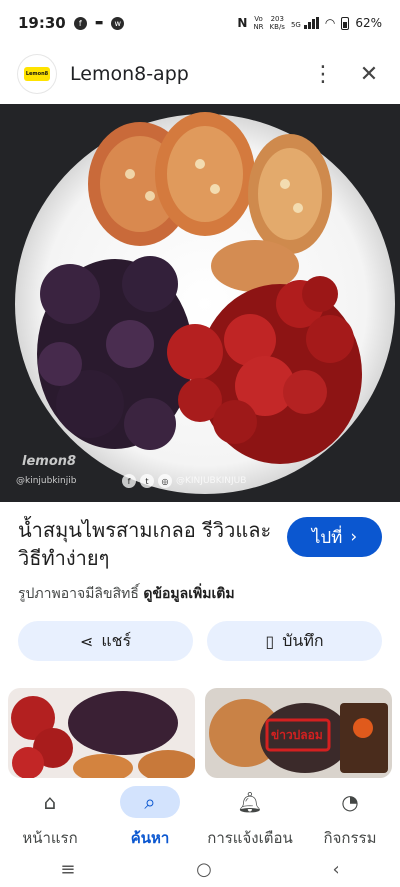 This screenshot has width=400, height=887. Describe the element at coordinates (350, 802) in the screenshot. I see `activity-icon: ◔` at that location.